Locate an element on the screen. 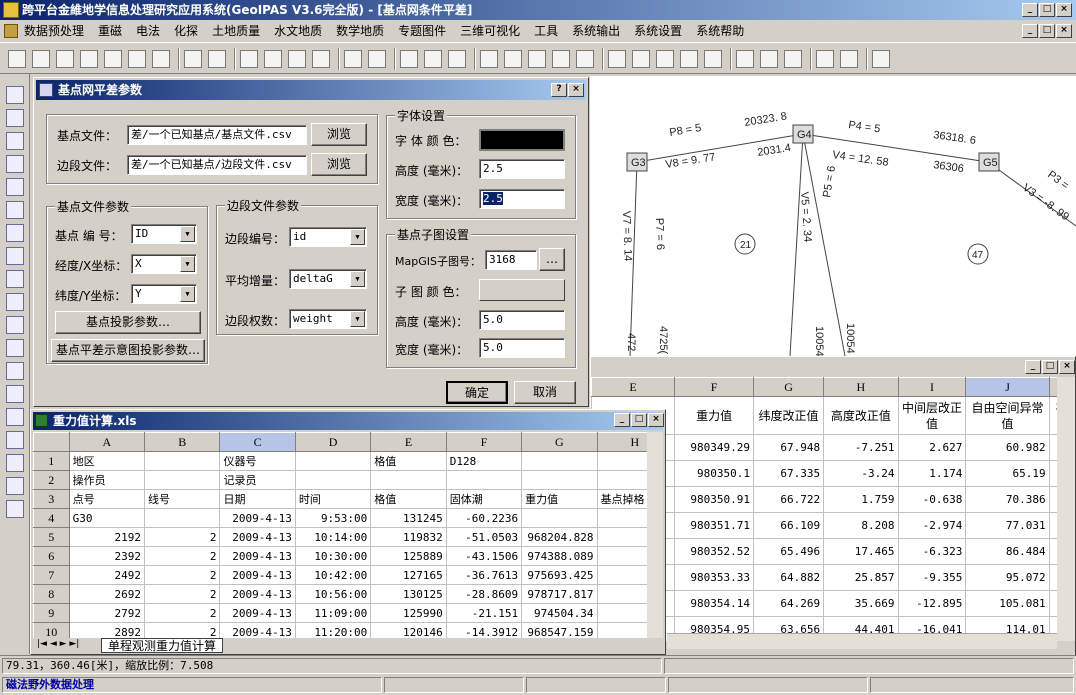 Image resolution: width=1076 pixels, height=695 pixels. toolbar-hist-icon is located at coordinates (193, 59).